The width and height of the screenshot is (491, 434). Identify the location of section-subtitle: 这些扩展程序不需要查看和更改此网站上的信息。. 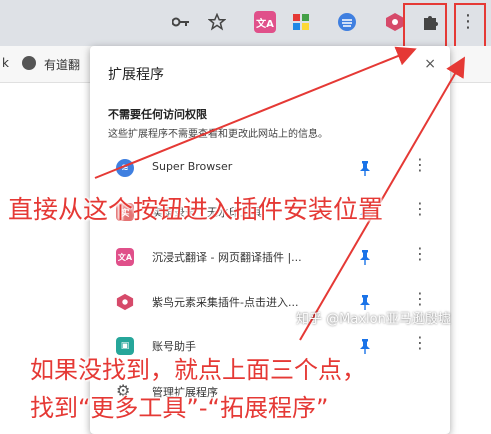
(218, 134).